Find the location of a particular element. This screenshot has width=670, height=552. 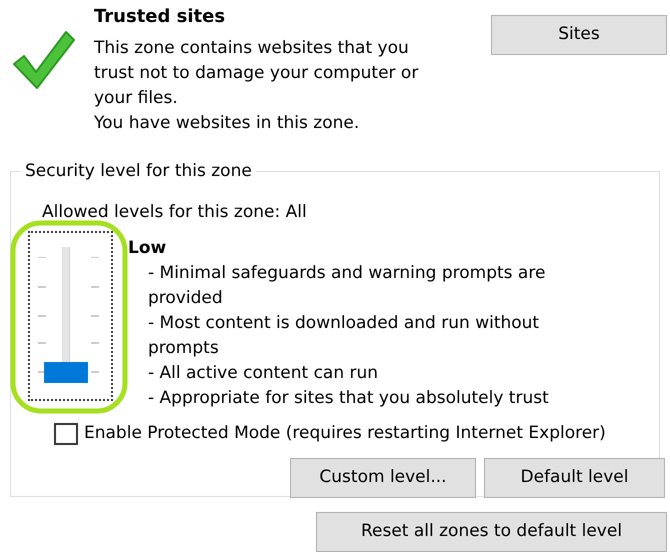

zone-status: You have websites in this zone. is located at coordinates (227, 123).